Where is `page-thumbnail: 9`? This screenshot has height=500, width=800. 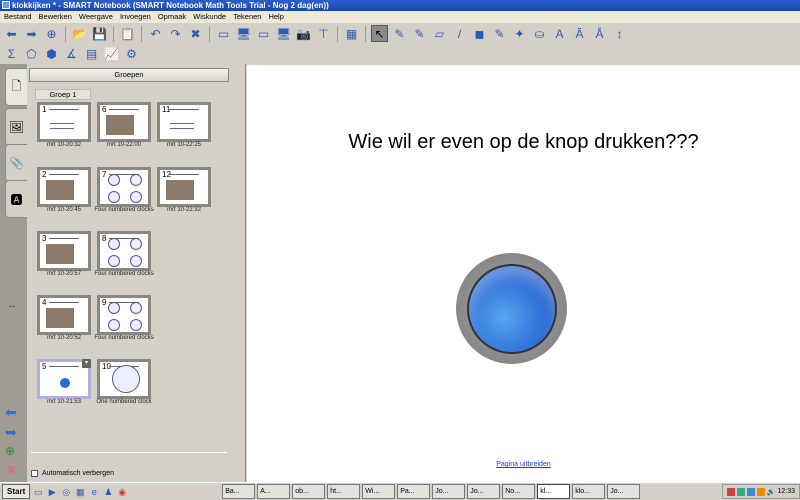 page-thumbnail: 9 is located at coordinates (124, 315).